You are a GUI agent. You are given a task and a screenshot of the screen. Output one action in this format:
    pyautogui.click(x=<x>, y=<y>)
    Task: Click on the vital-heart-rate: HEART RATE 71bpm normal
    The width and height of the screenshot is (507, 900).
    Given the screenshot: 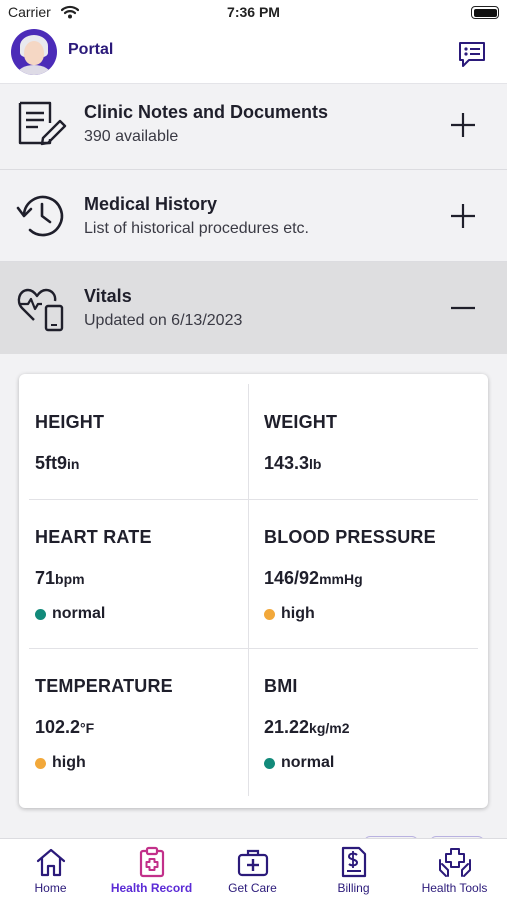 What is the action you would take?
    pyautogui.click(x=145, y=575)
    